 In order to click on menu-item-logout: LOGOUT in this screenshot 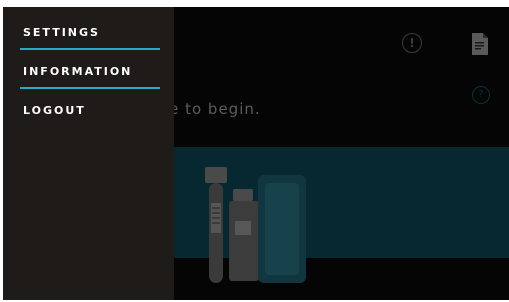, I will do `click(88, 110)`.